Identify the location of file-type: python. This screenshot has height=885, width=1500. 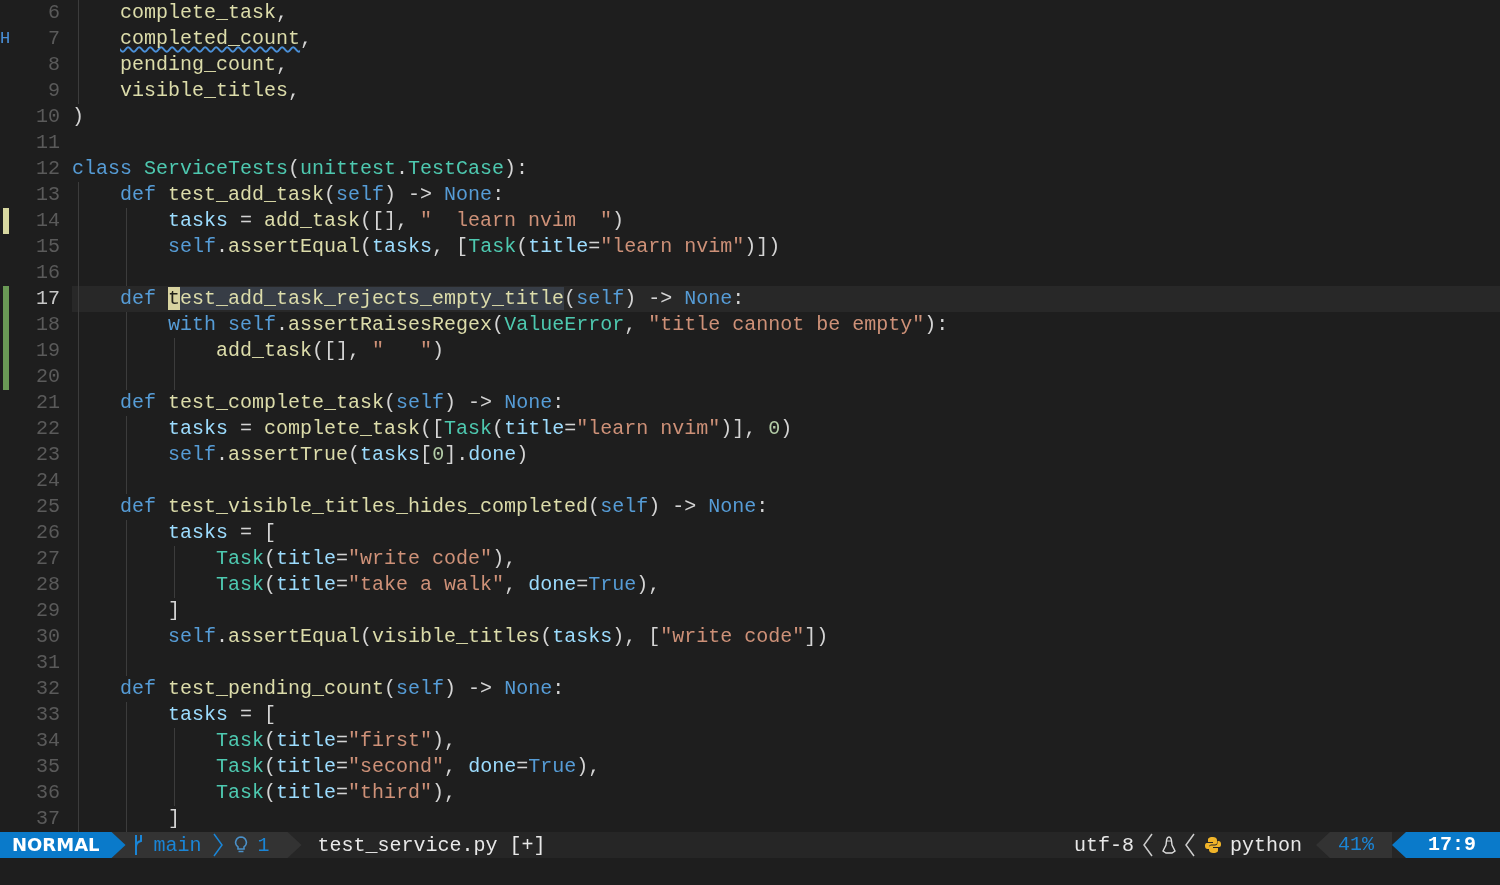
(1265, 845).